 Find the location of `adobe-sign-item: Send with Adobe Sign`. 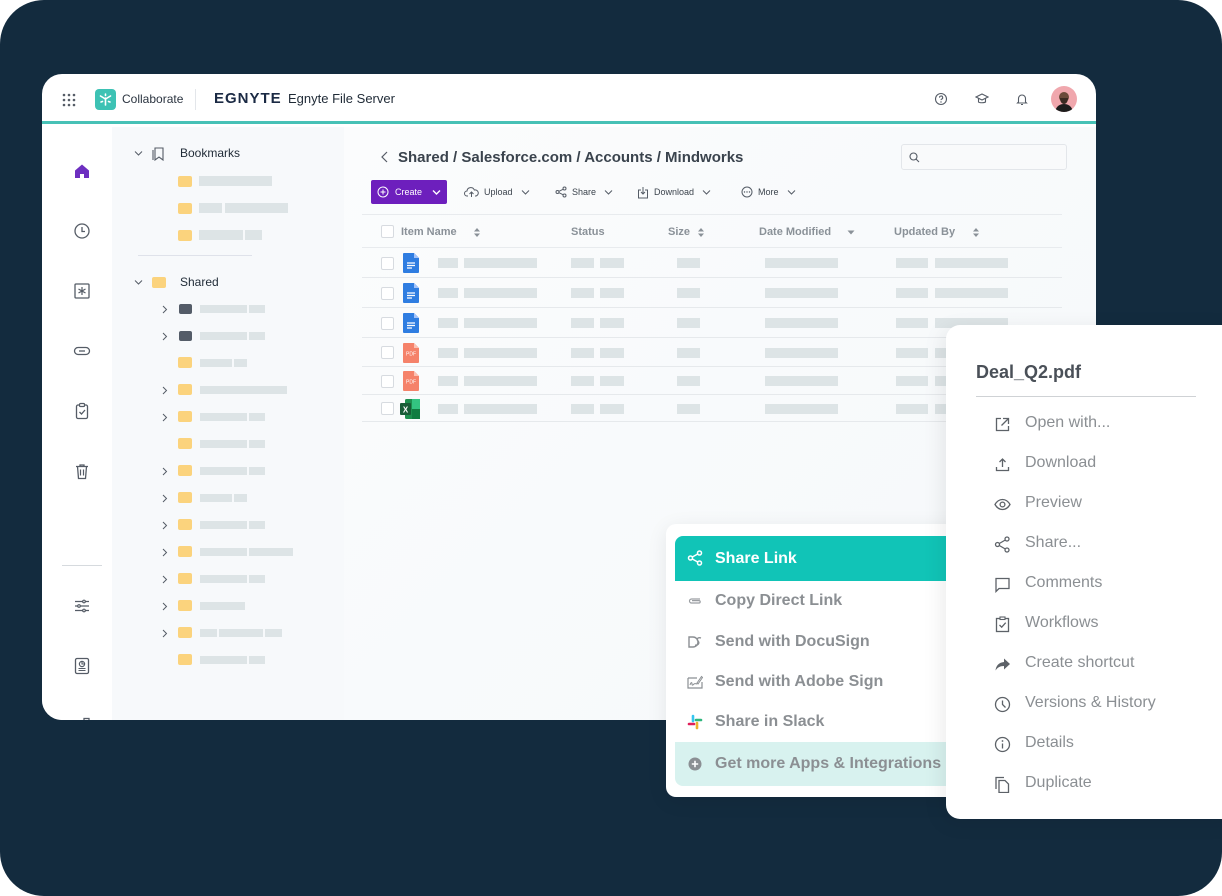

adobe-sign-item: Send with Adobe Sign is located at coordinates (823, 682).